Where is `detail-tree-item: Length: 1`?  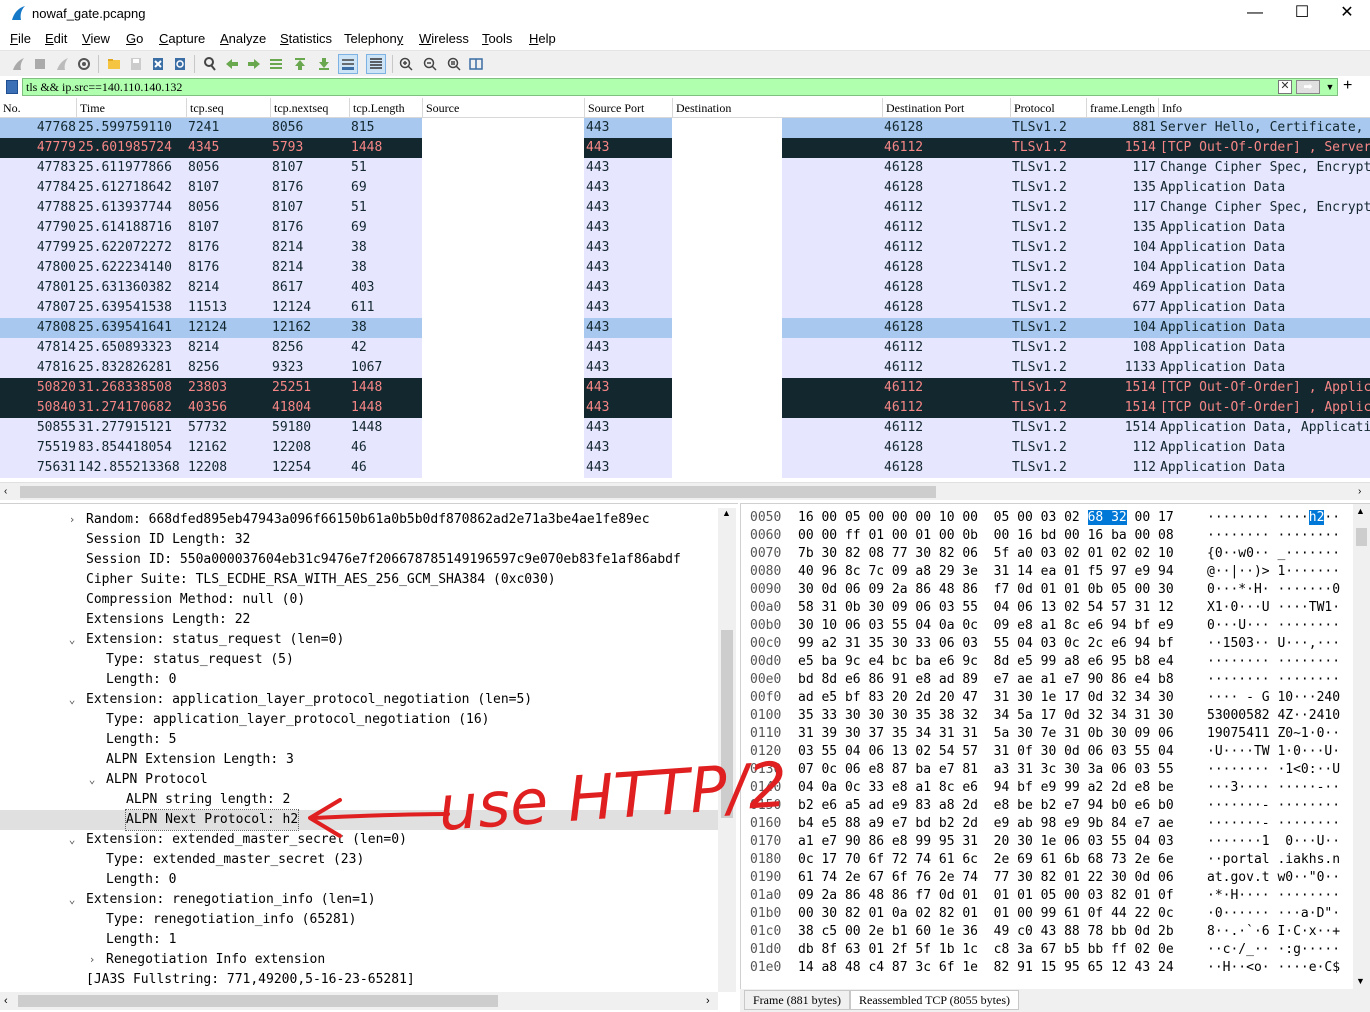
detail-tree-item: Length: 1 is located at coordinates (359, 940).